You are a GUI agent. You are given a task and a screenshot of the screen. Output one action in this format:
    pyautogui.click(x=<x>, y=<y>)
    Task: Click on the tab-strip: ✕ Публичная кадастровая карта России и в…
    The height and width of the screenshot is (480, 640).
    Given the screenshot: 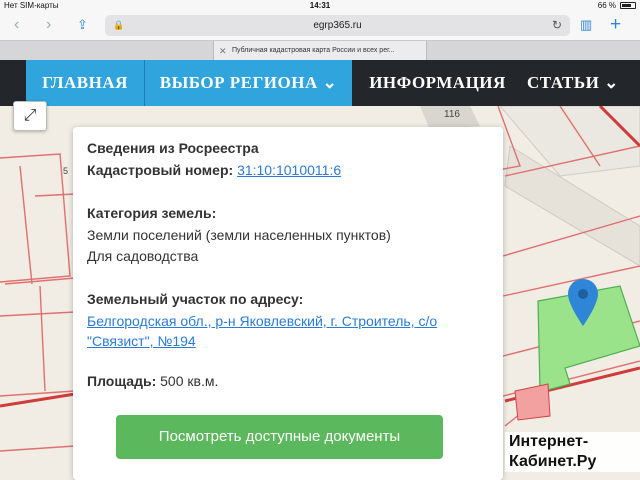 What is the action you would take?
    pyautogui.click(x=320, y=50)
    